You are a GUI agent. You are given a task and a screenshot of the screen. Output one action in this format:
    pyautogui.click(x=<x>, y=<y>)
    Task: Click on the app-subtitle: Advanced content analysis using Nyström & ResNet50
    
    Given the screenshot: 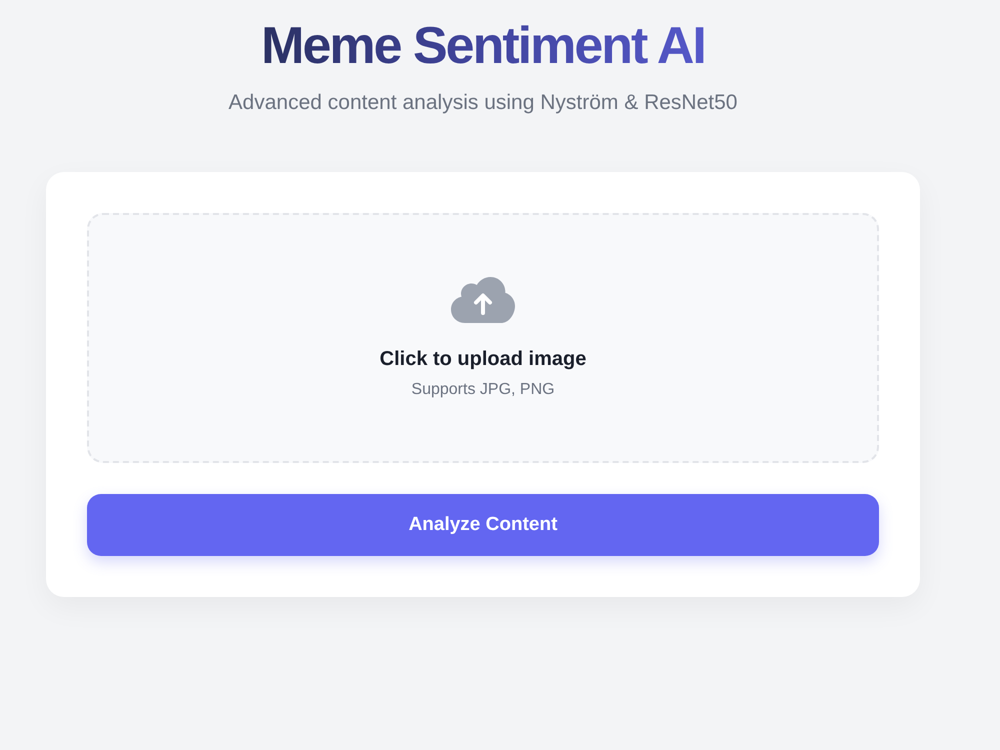 What is the action you would take?
    pyautogui.click(x=483, y=103)
    